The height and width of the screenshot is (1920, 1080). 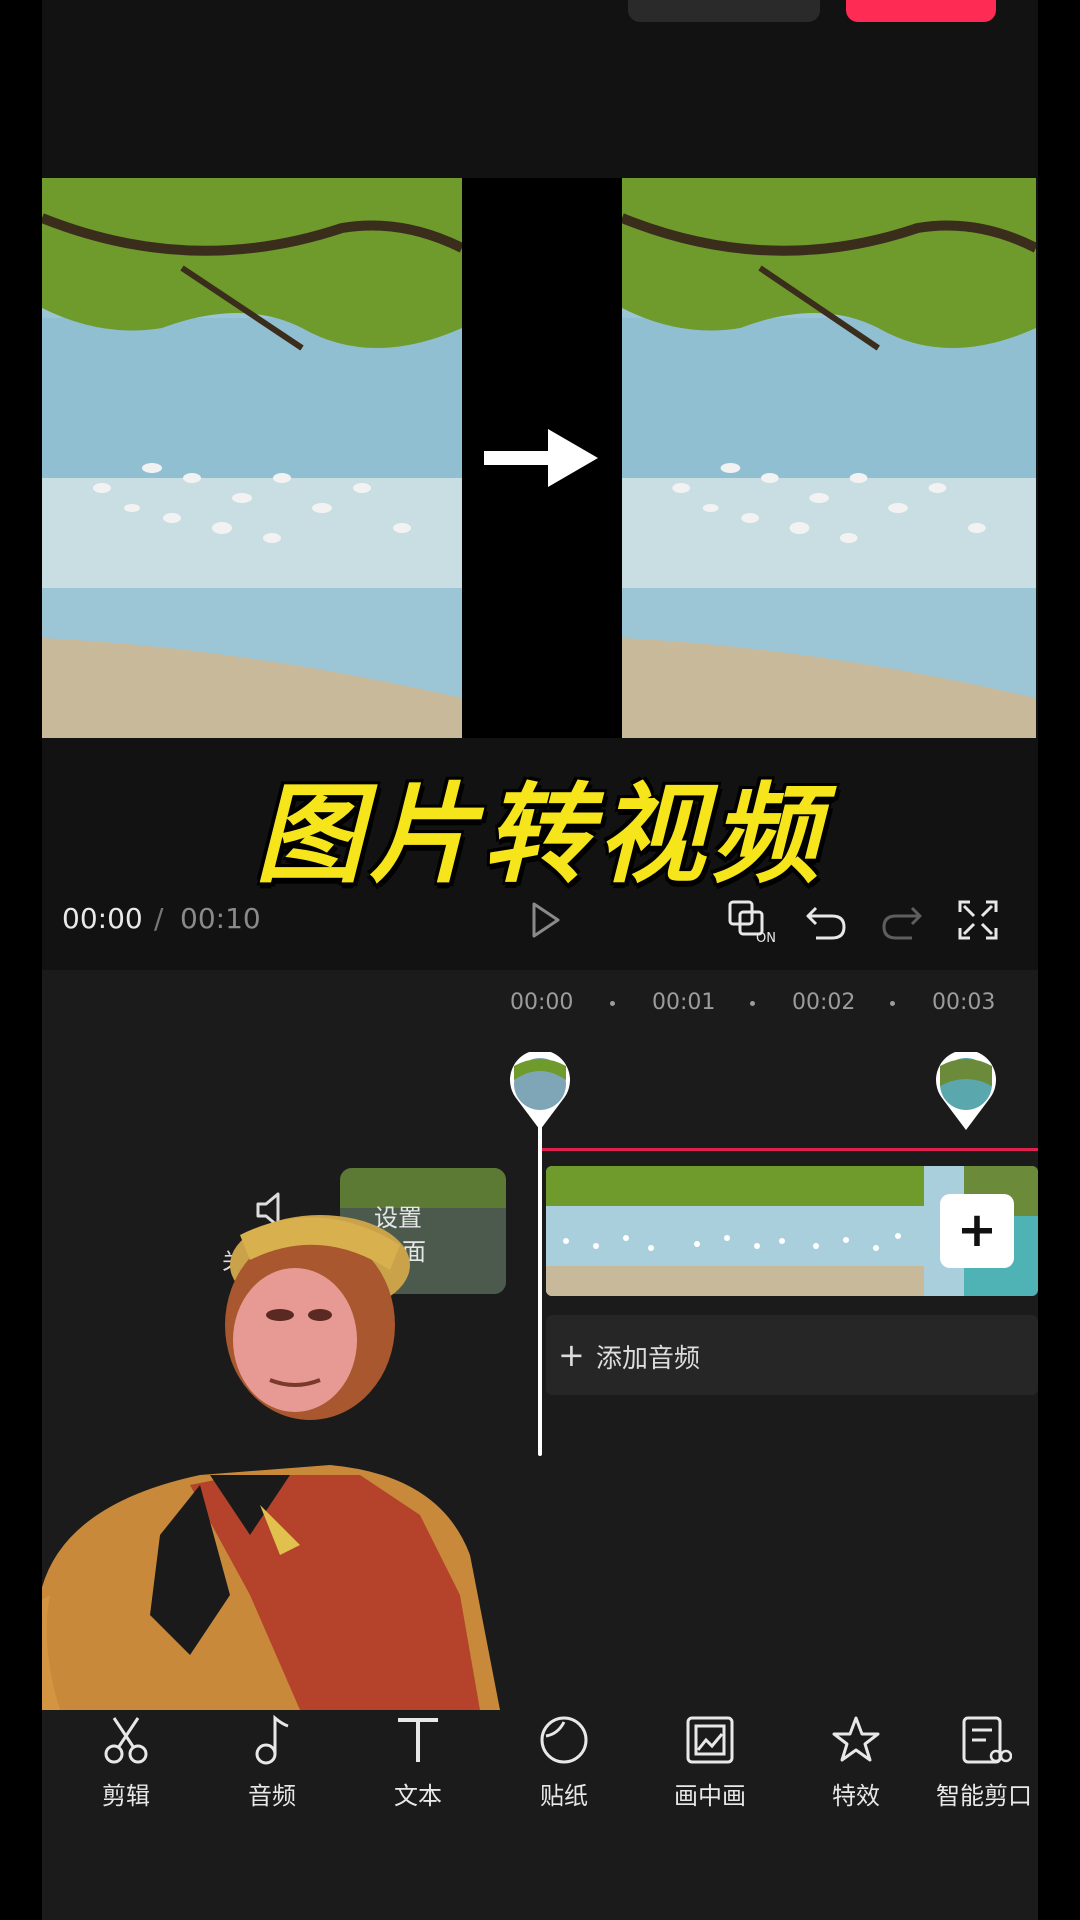 I want to click on keyframe-on-icon: ON, so click(x=752, y=923).